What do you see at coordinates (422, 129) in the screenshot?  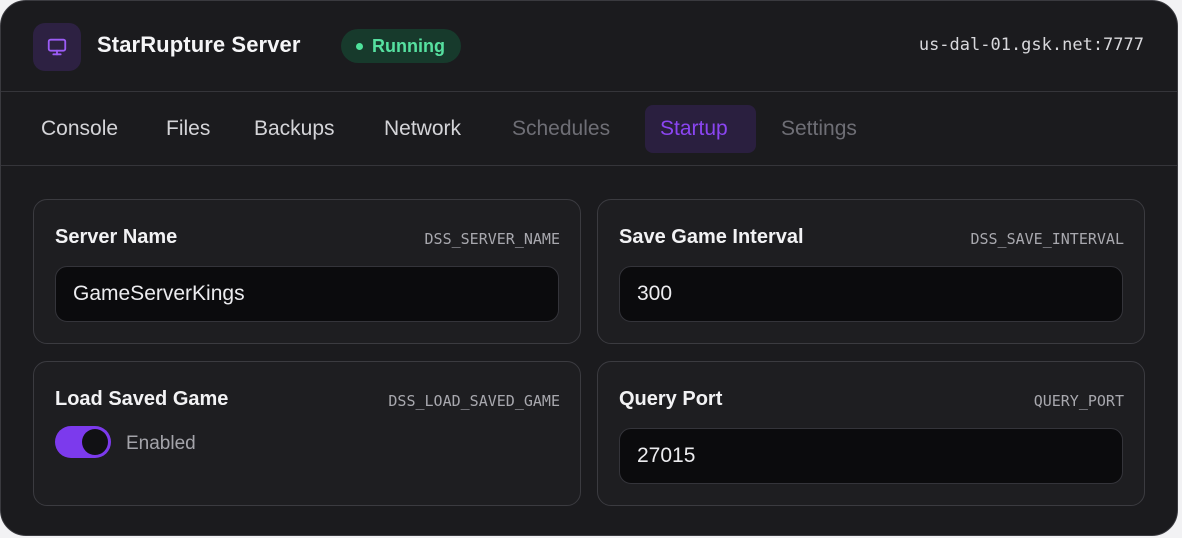 I see `tab-network: Network` at bounding box center [422, 129].